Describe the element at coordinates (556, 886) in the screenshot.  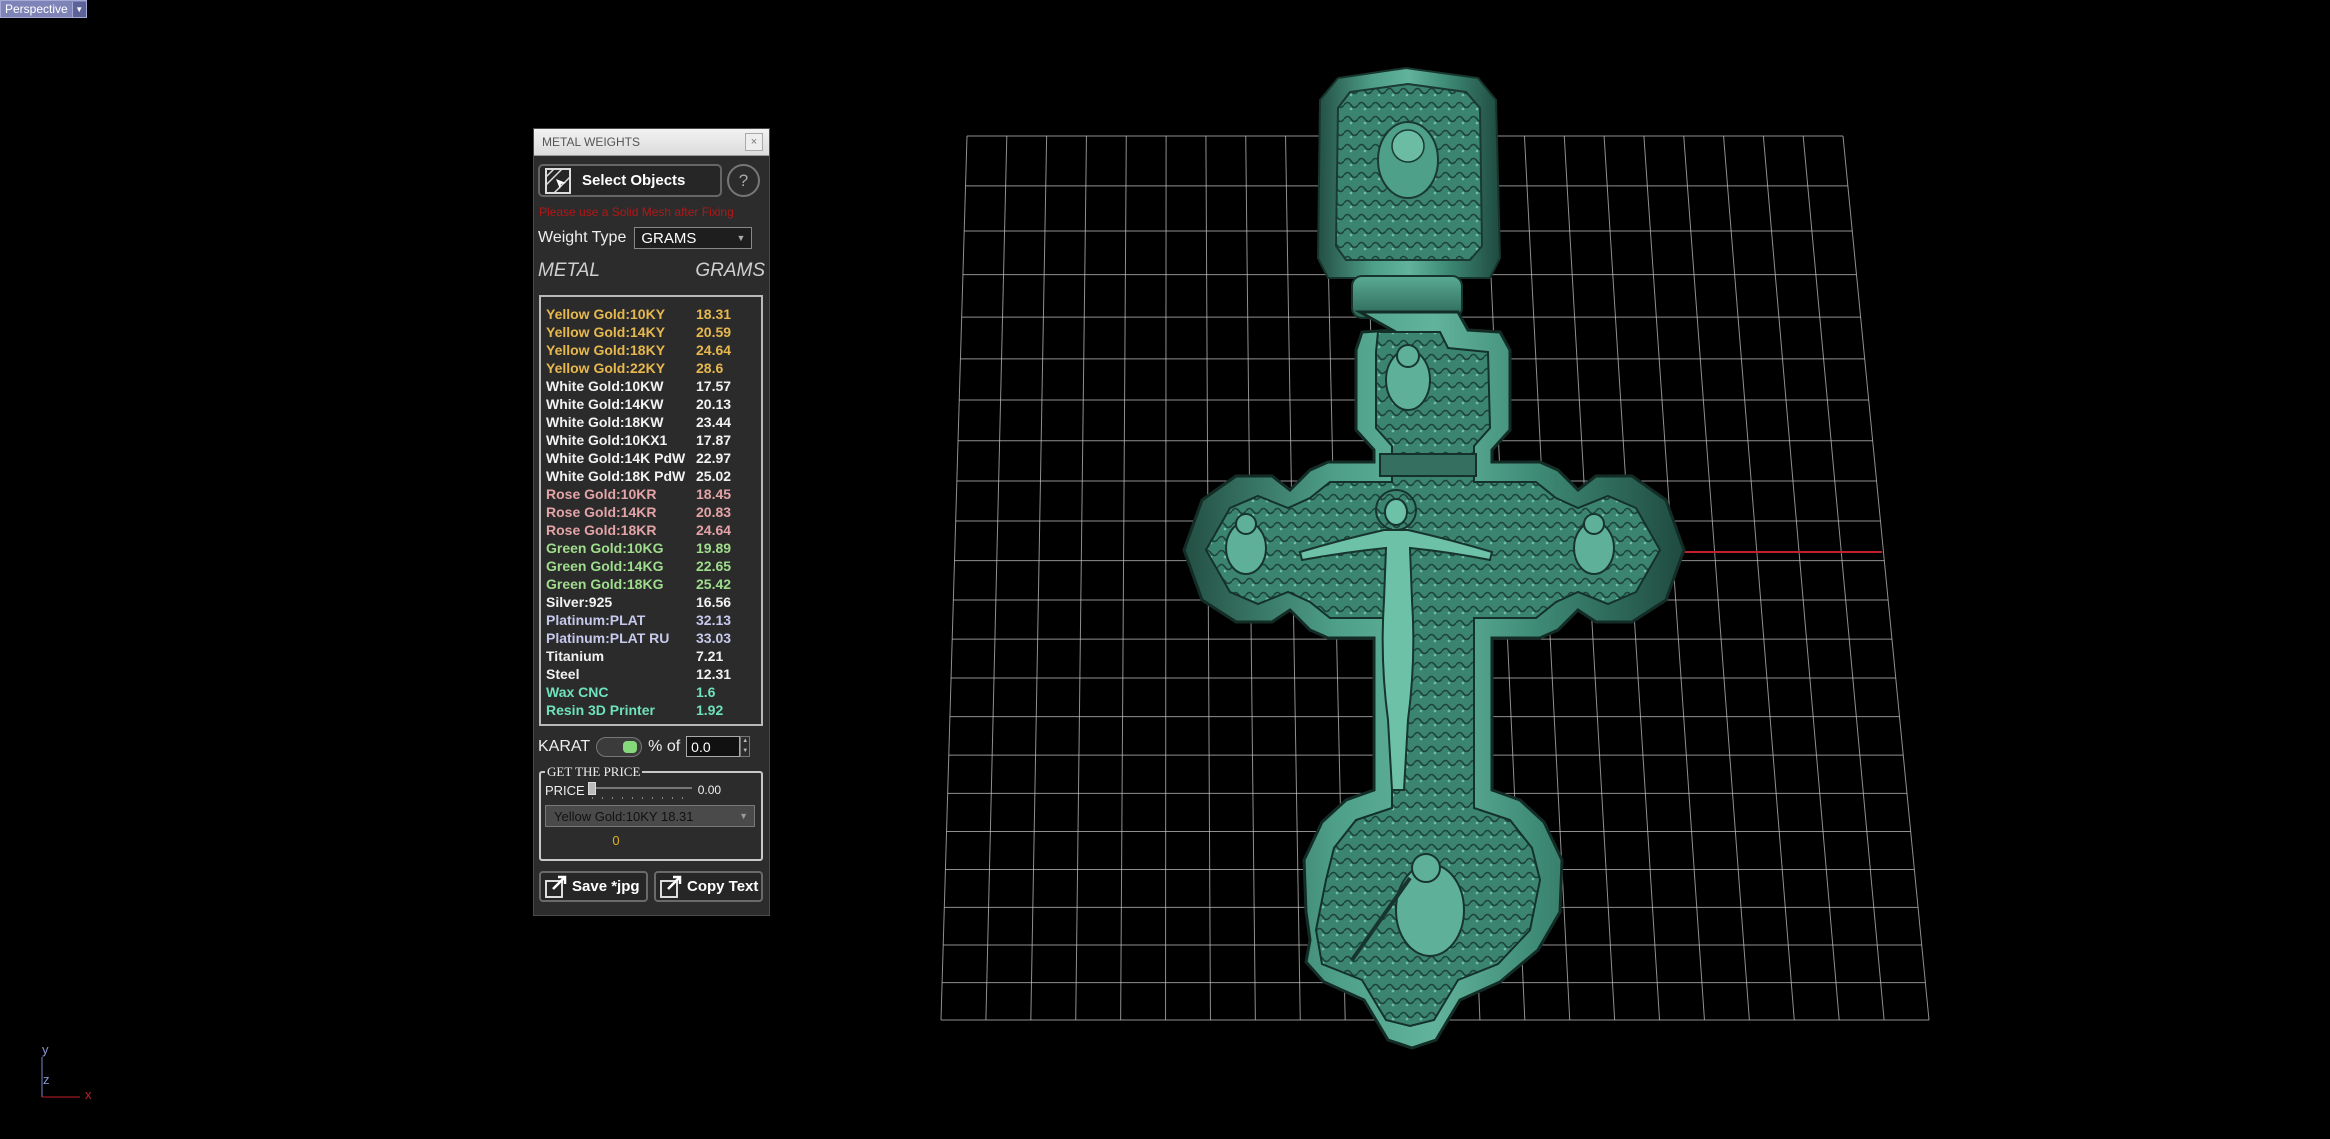
I see `export-icon` at that location.